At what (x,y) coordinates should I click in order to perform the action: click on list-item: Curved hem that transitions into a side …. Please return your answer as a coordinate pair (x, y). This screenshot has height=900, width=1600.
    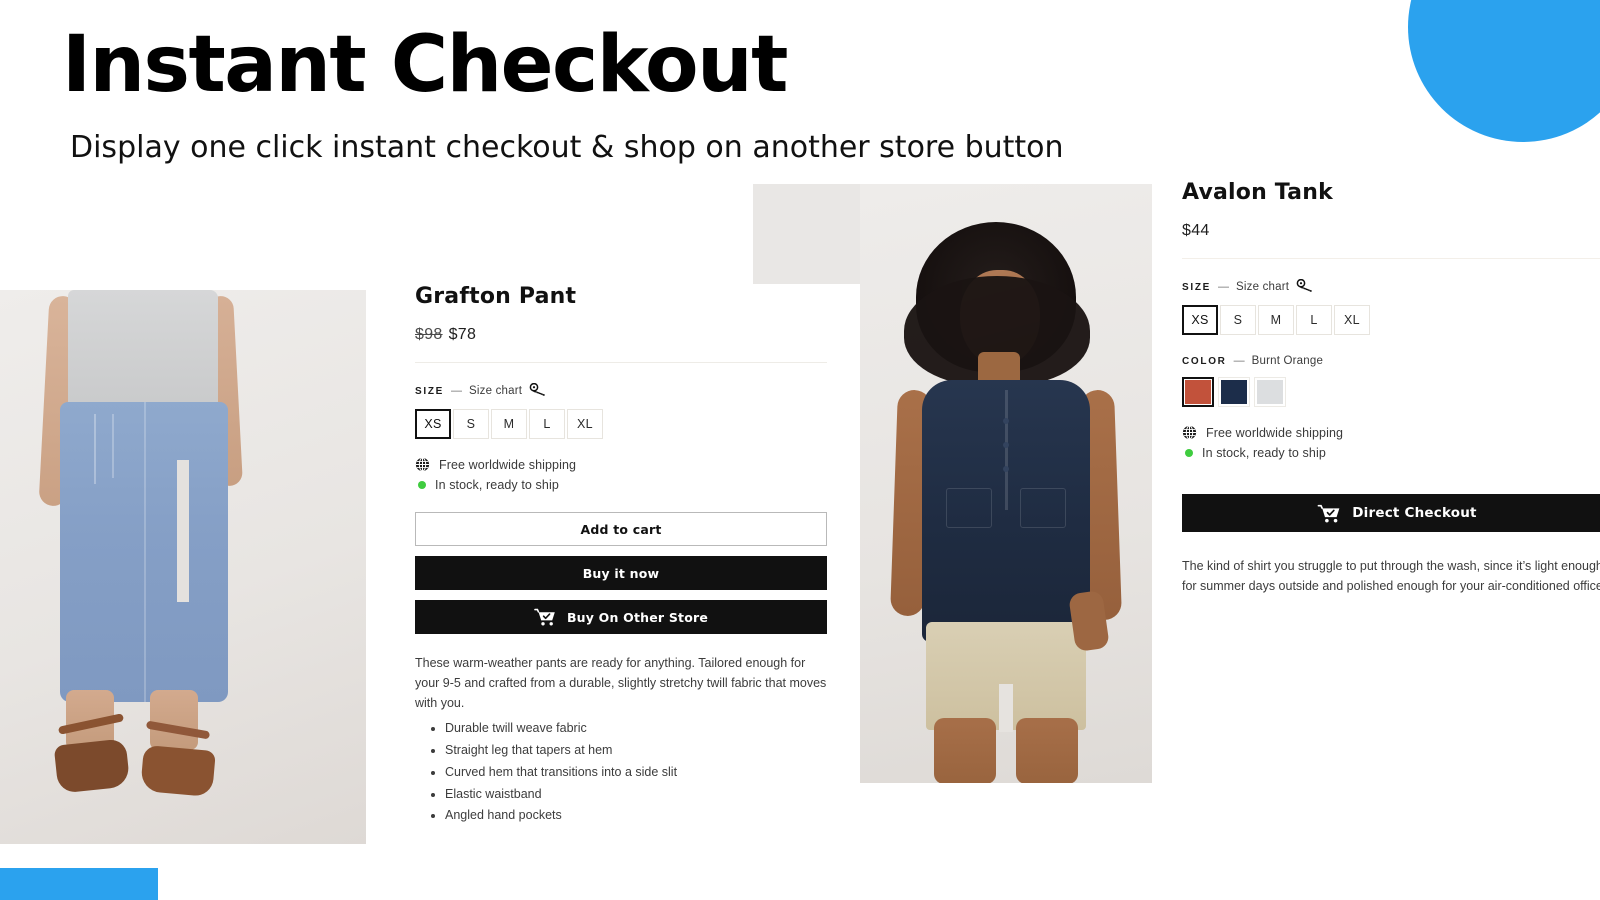
    Looking at the image, I should click on (636, 773).